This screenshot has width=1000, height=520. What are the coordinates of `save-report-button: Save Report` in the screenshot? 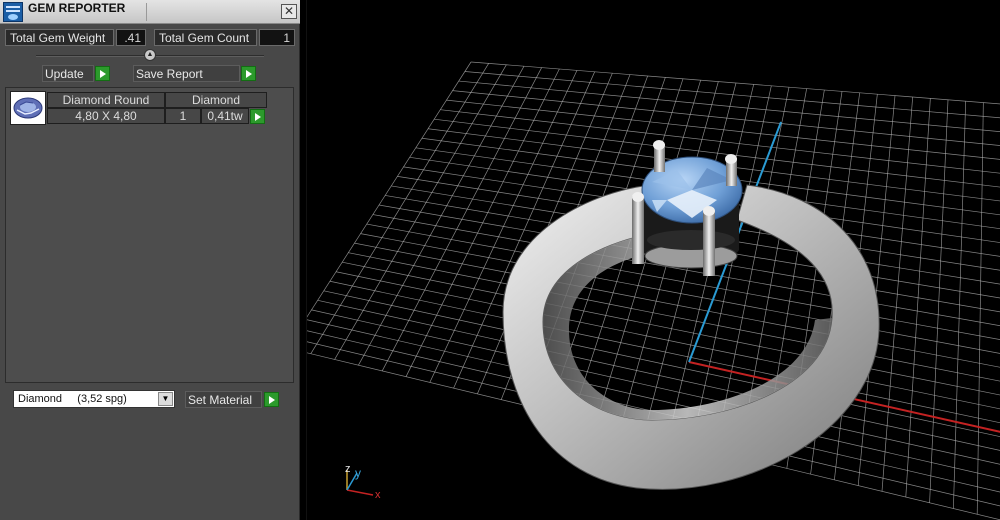 It's located at (186, 73).